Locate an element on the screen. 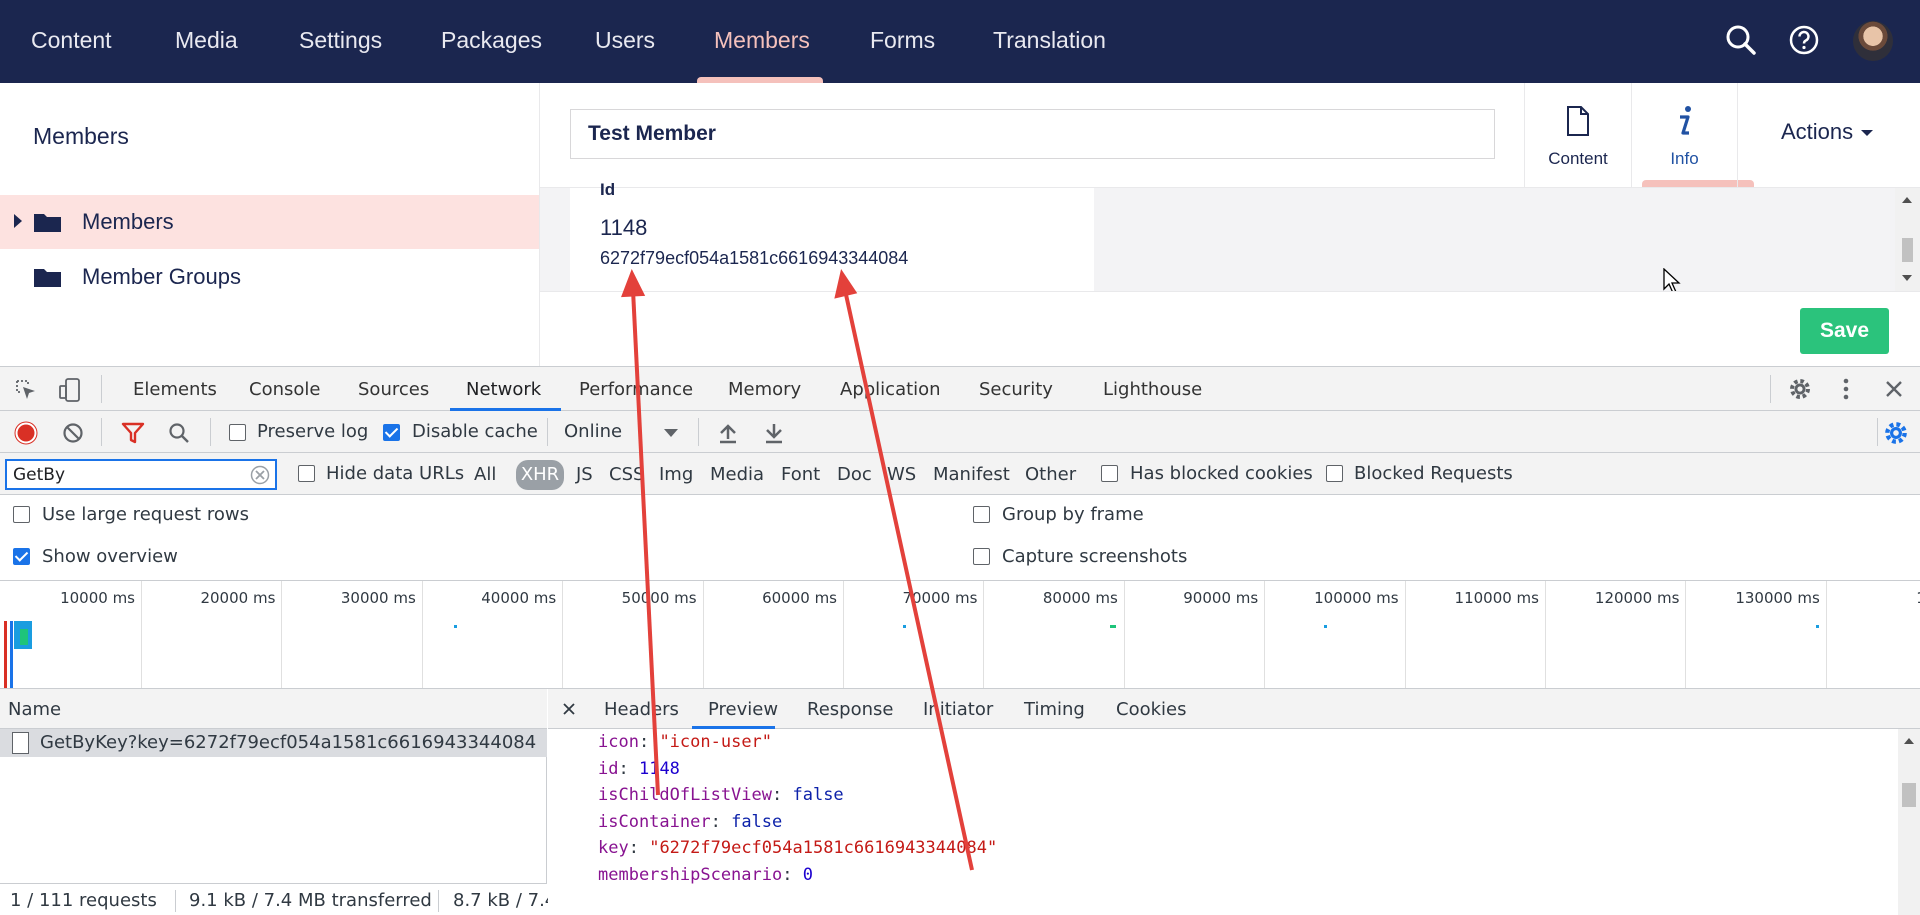 This screenshot has height=915, width=1920. settings-gear-icon is located at coordinates (1800, 389).